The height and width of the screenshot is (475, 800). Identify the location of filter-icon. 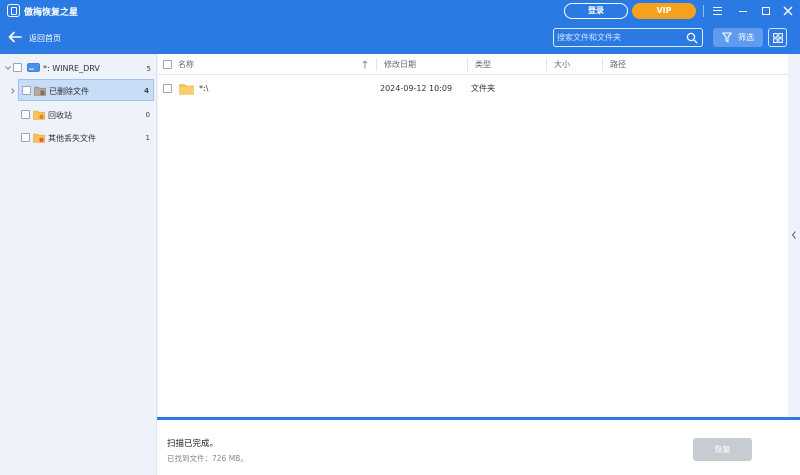
(727, 37).